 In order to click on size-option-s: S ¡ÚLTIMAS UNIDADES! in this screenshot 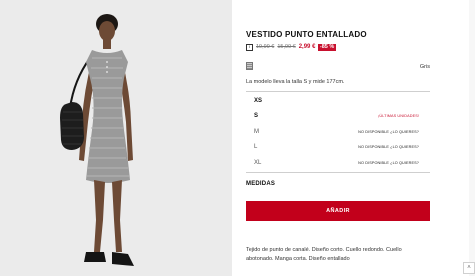, I will do `click(338, 117)`.